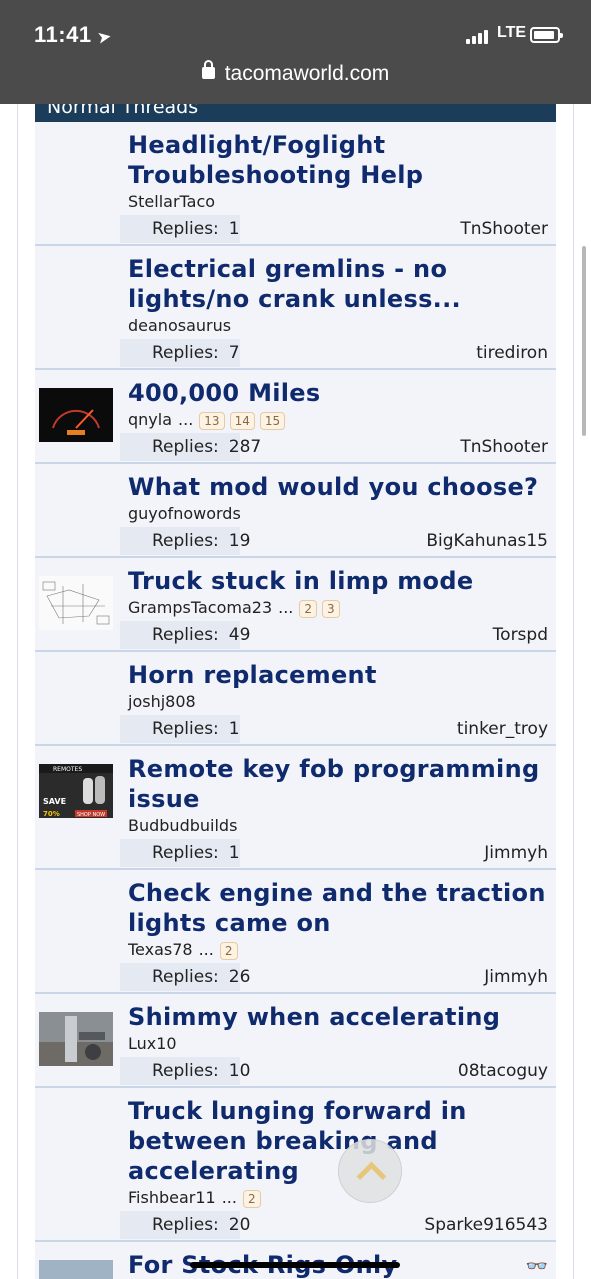 The image size is (591, 1279). Describe the element at coordinates (512, 32) in the screenshot. I see `carrier-label: LTE` at that location.